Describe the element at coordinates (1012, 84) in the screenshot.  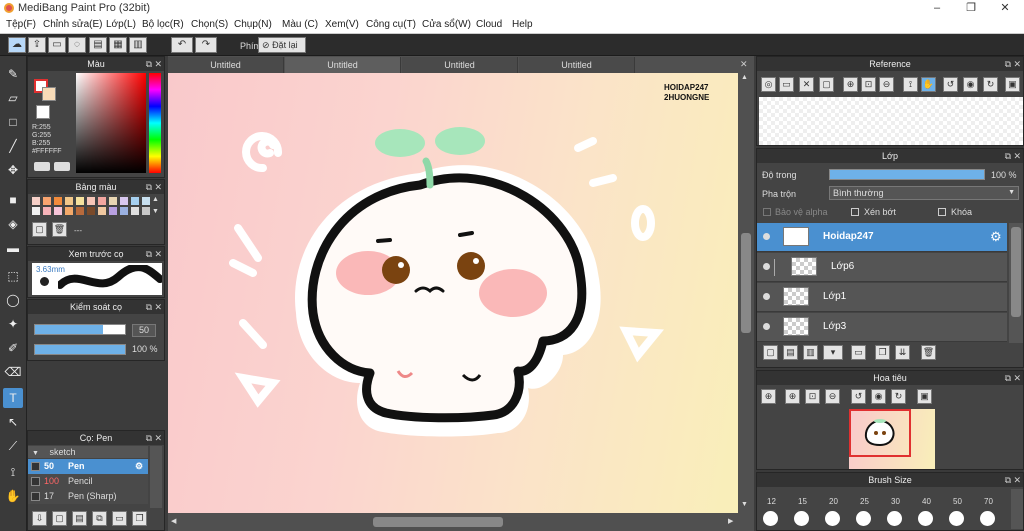
I see `lock-icon: ▣` at that location.